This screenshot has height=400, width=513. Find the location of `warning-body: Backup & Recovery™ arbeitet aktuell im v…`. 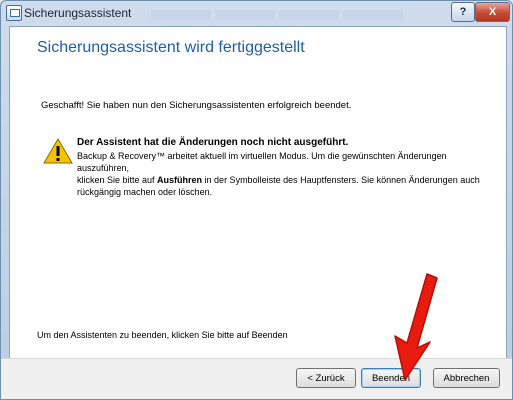

warning-body: Backup & Recovery™ arbeitet aktuell im v… is located at coordinates (287, 174).